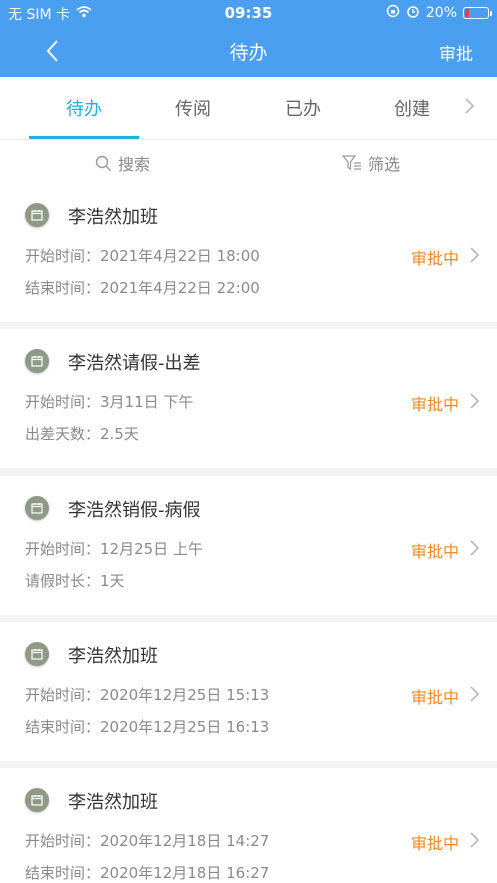 The width and height of the screenshot is (497, 883). I want to click on tab-bar: 待办 传阅 已办 创建, so click(248, 108).